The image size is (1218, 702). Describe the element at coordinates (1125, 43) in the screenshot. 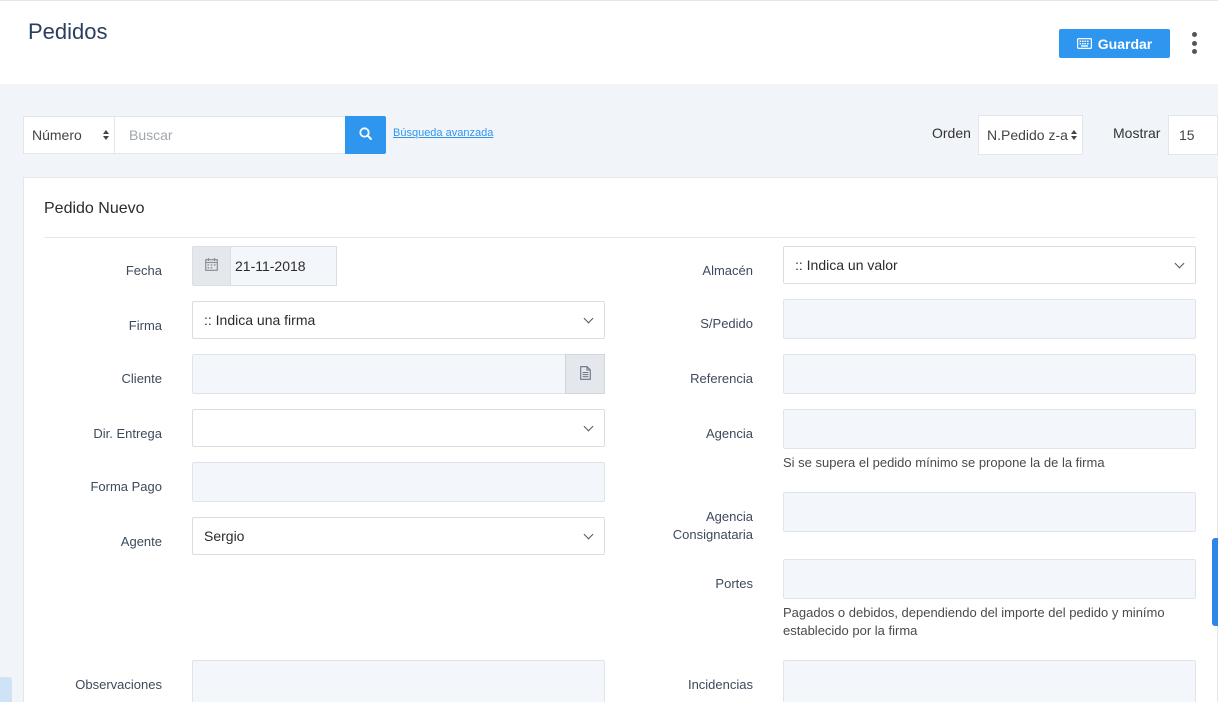

I see `save-button-label: Guardar` at that location.